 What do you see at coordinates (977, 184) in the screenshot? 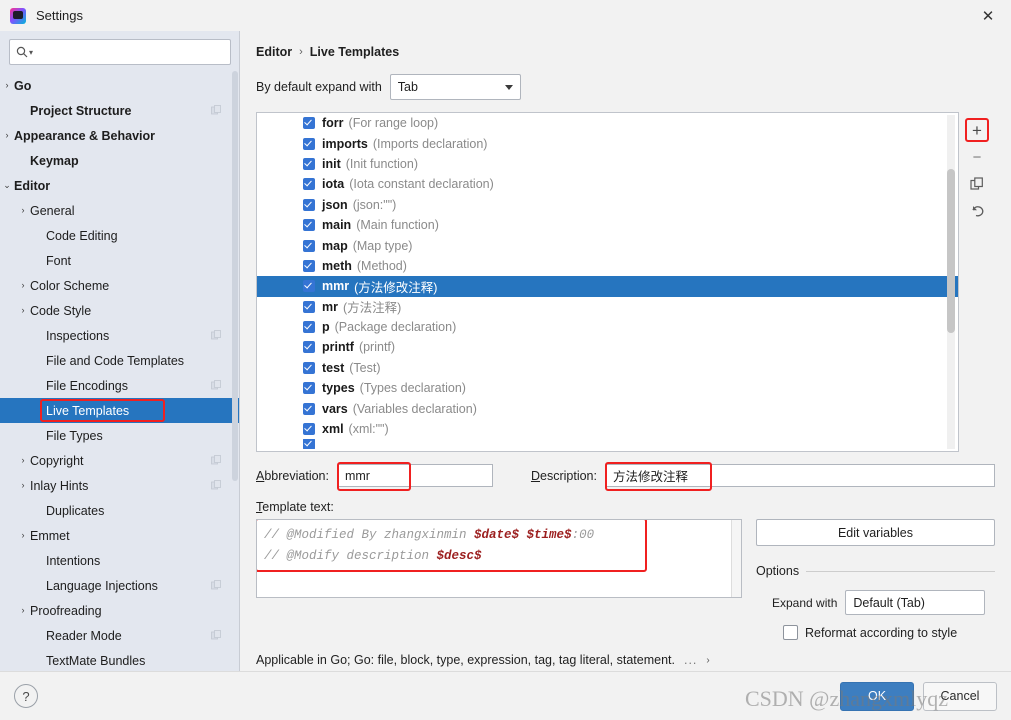
I see `duplicate-template-button` at bounding box center [977, 184].